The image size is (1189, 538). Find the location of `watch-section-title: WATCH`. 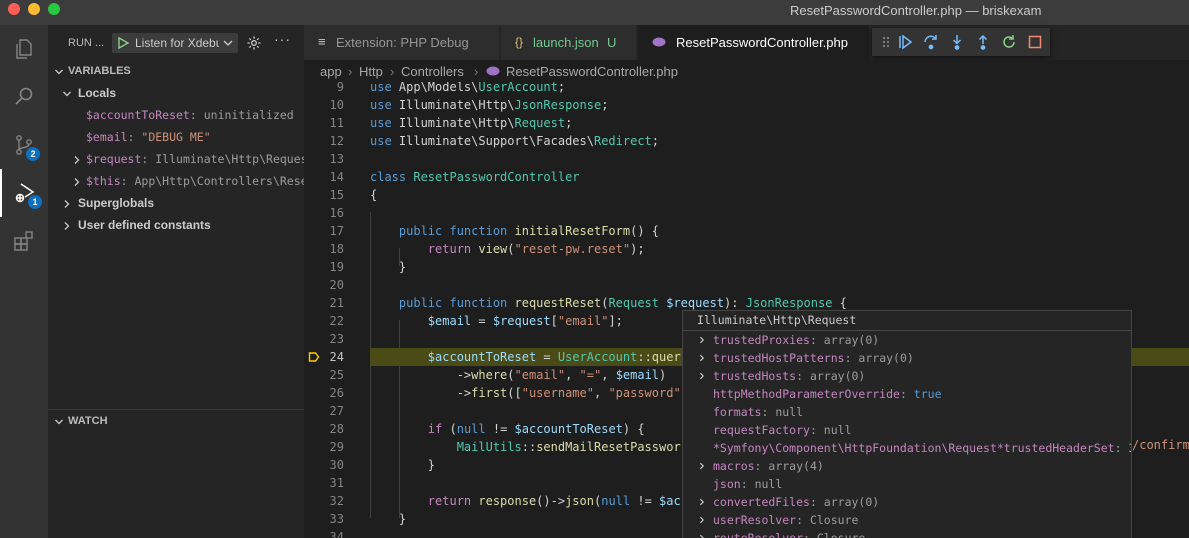

watch-section-title: WATCH is located at coordinates (88, 421).